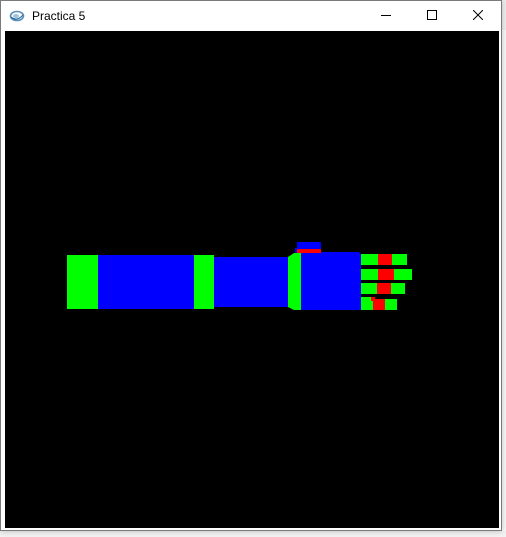  I want to click on maximize-icon, so click(432, 16).